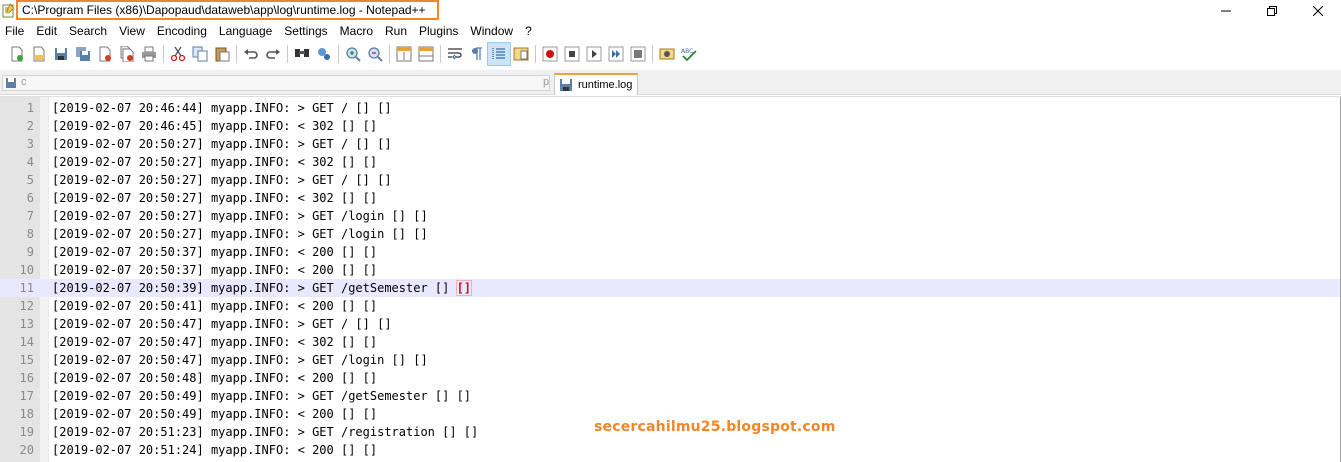 The width and height of the screenshot is (1341, 462). I want to click on zoom-out-button, so click(375, 54).